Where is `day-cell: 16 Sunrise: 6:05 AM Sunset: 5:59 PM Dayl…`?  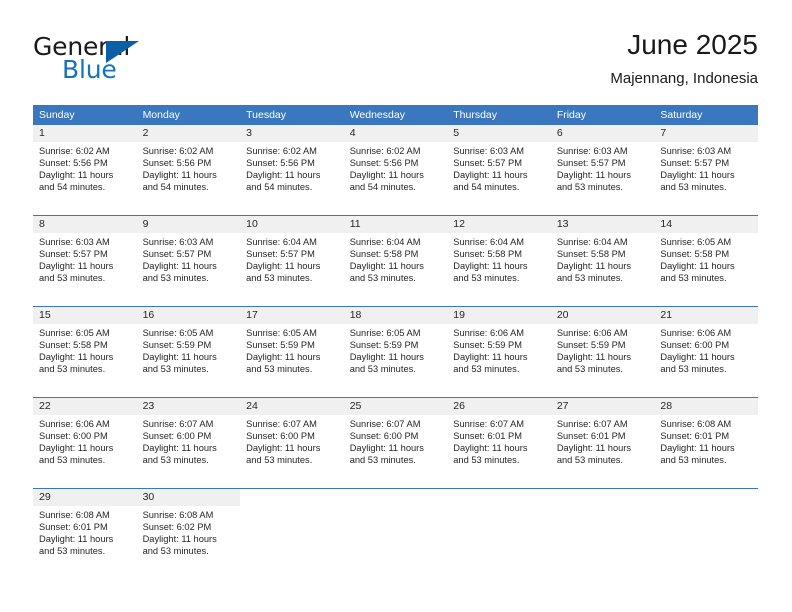
day-cell: 16 Sunrise: 6:05 AM Sunset: 5:59 PM Dayl… is located at coordinates (188, 352).